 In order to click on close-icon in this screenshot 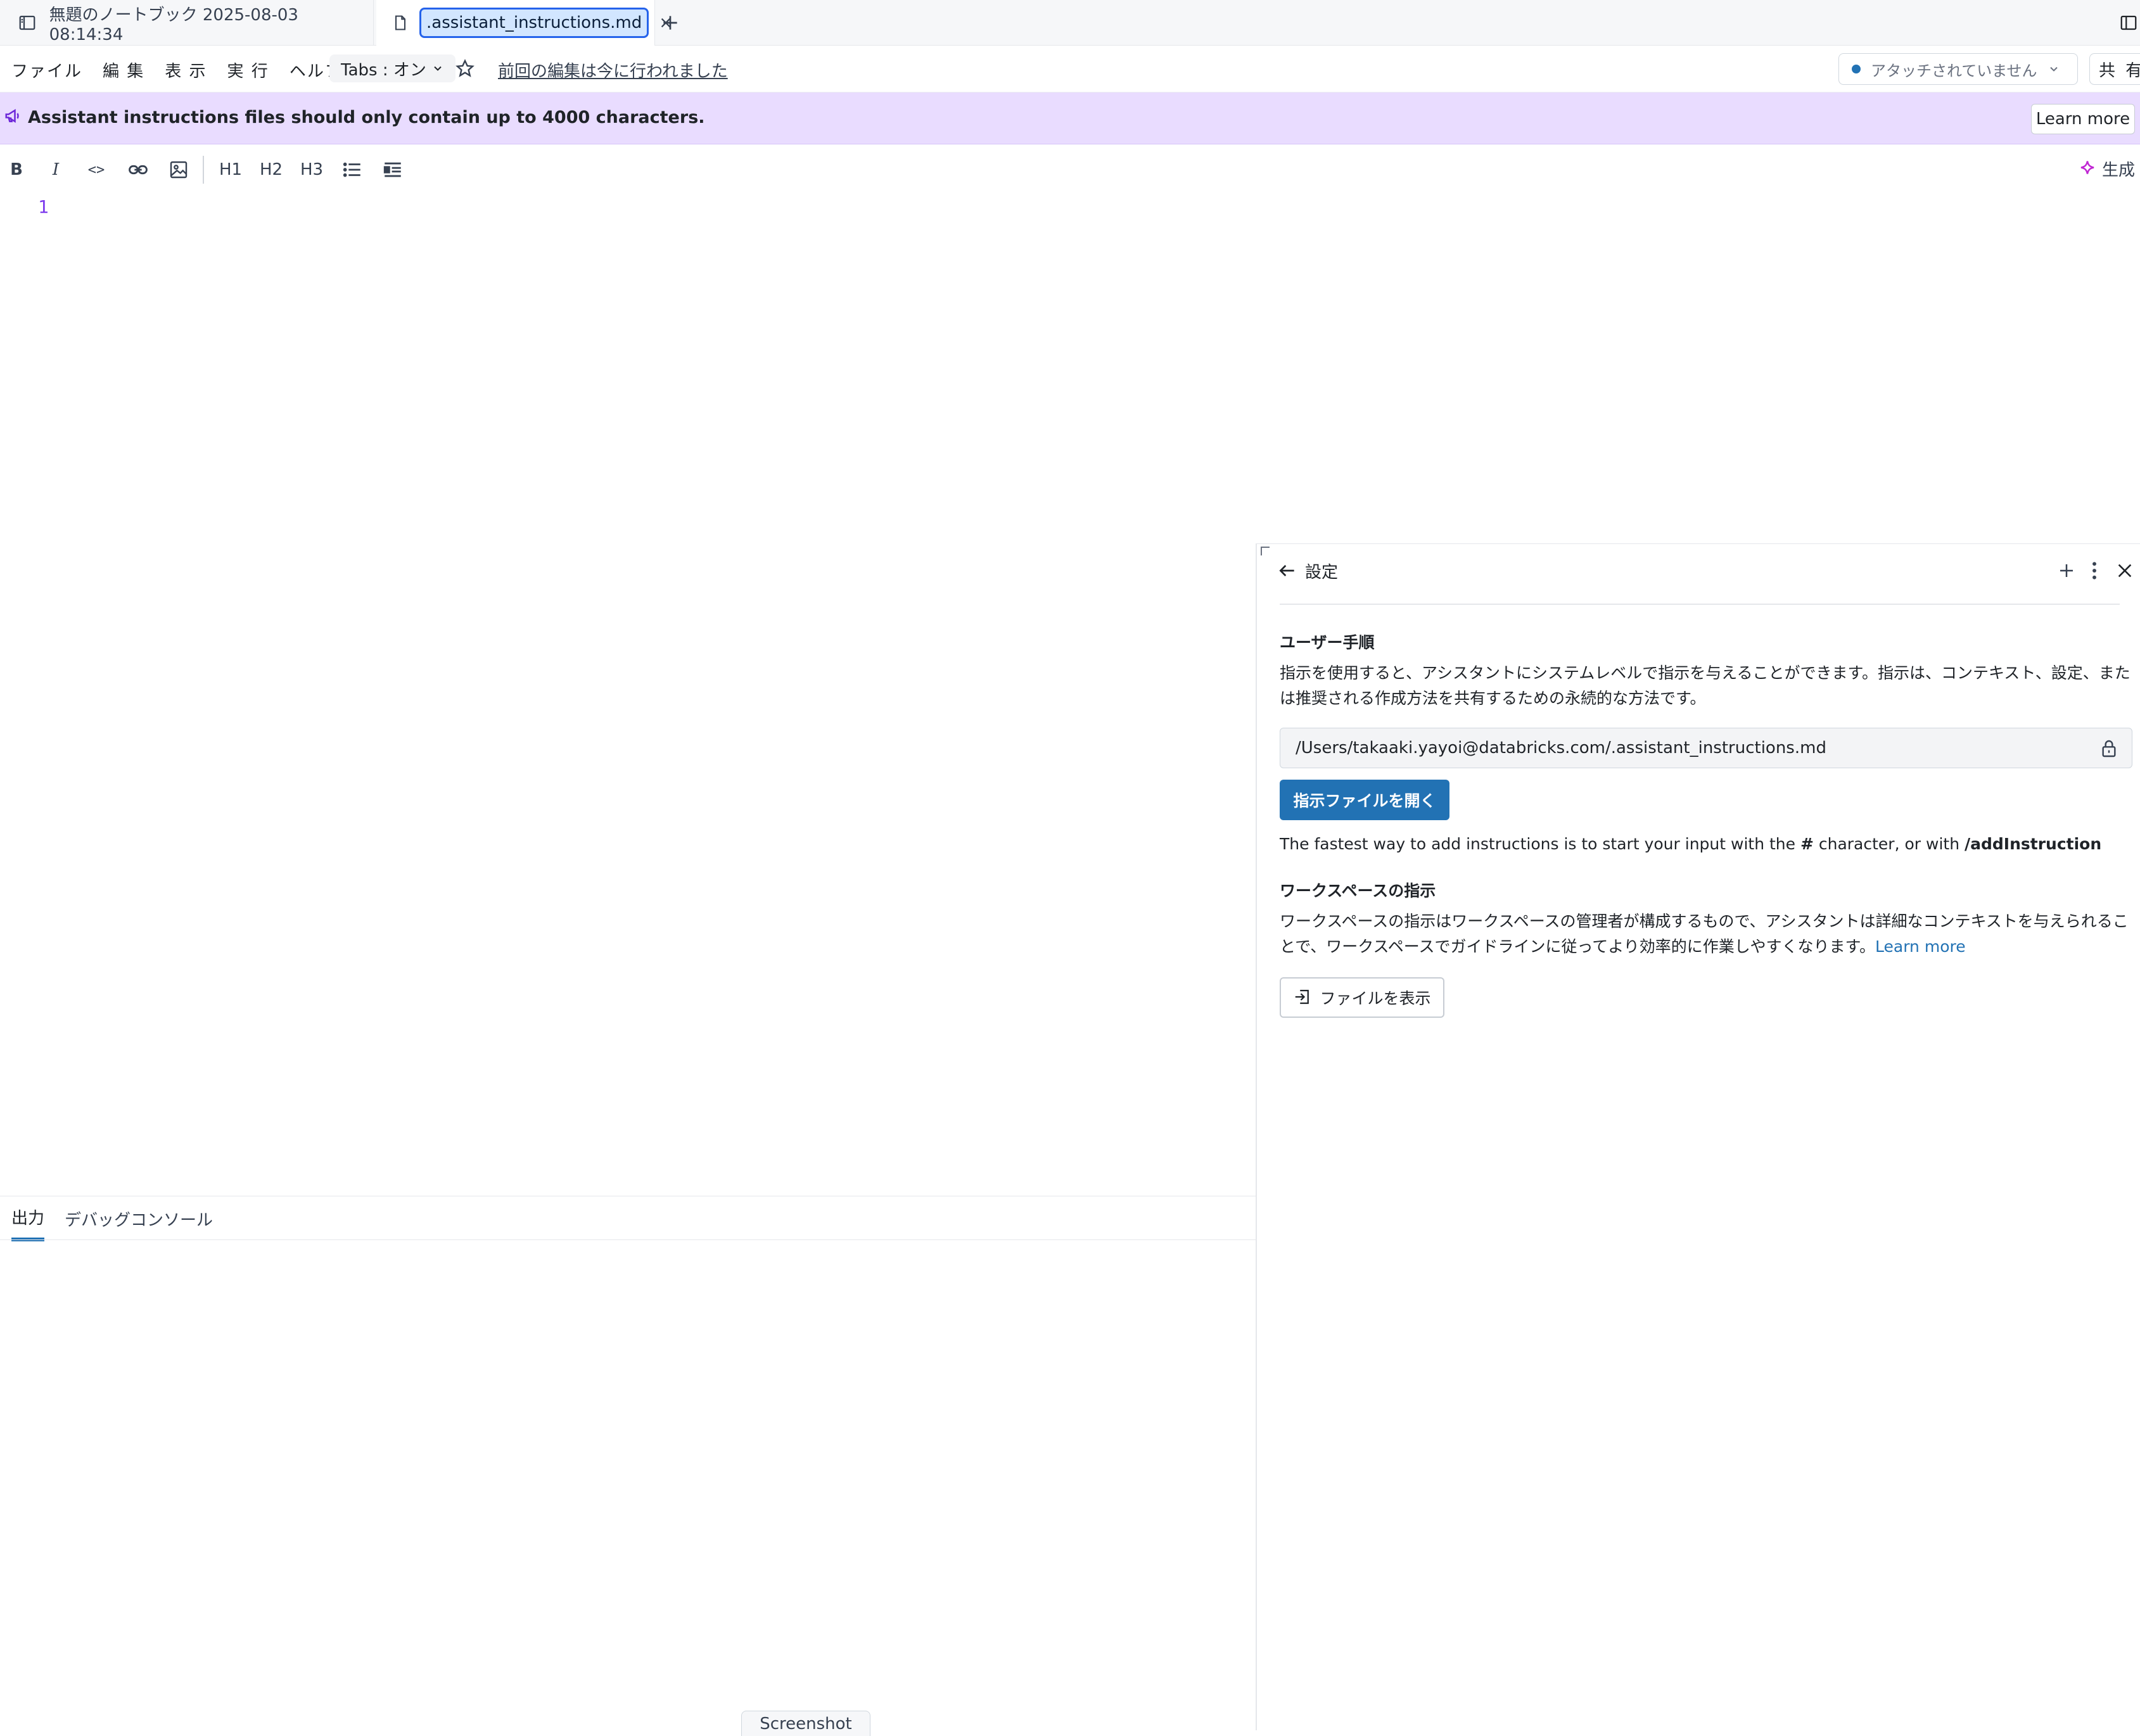, I will do `click(2125, 571)`.